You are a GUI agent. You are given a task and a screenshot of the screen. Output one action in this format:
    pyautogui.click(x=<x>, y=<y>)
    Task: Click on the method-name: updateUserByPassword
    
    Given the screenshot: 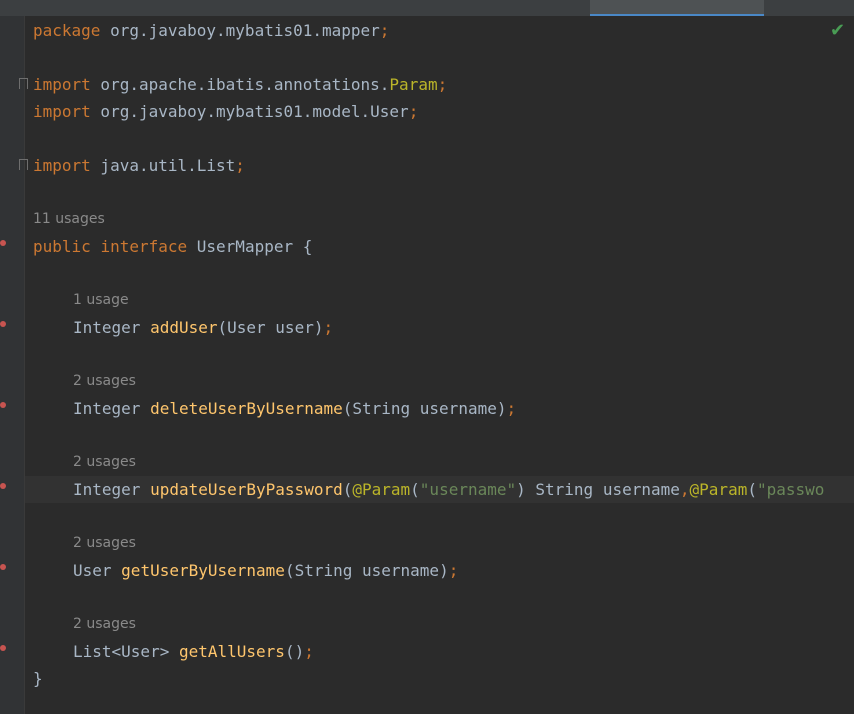 What is the action you would take?
    pyautogui.click(x=246, y=489)
    